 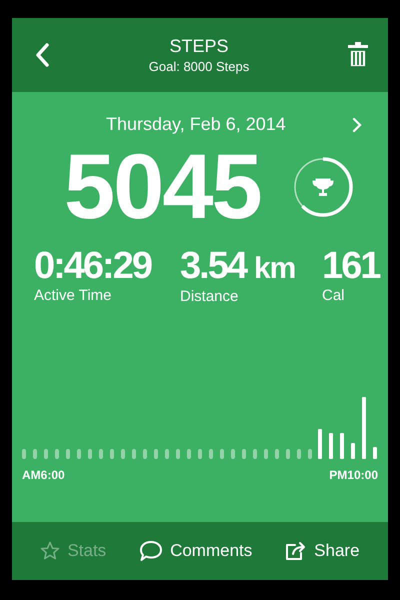 What do you see at coordinates (322, 551) in the screenshot?
I see `share-button: Share` at bounding box center [322, 551].